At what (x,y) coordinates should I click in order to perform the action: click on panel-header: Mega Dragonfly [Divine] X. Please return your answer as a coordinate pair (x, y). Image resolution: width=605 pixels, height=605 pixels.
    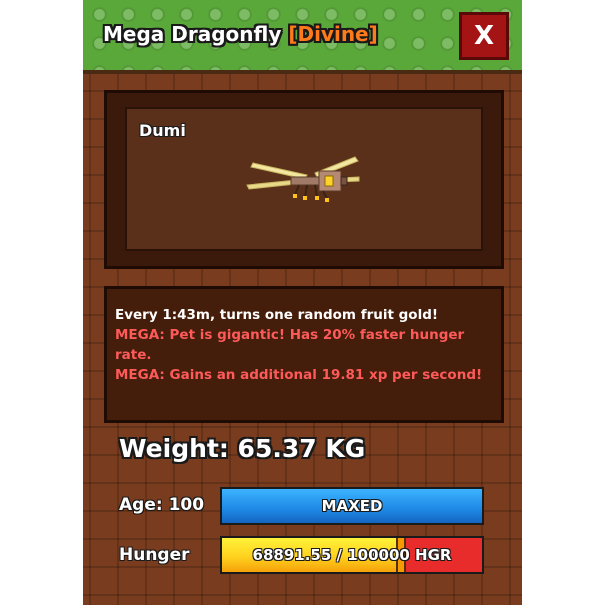
    Looking at the image, I should click on (302, 37).